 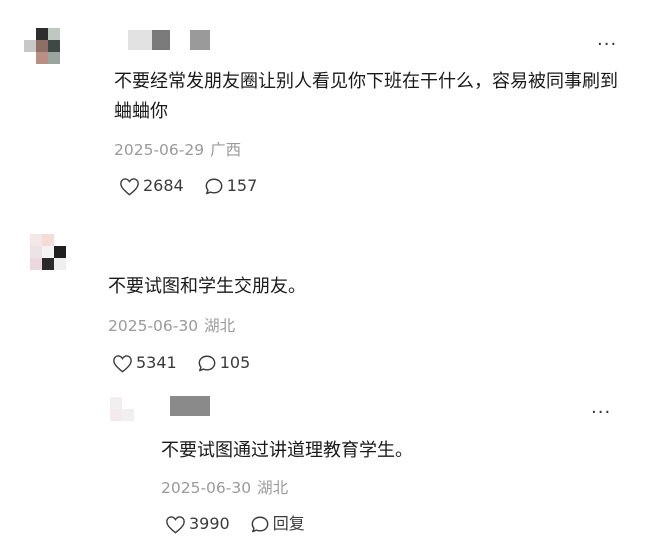 What do you see at coordinates (235, 362) in the screenshot?
I see `reply-count: 105` at bounding box center [235, 362].